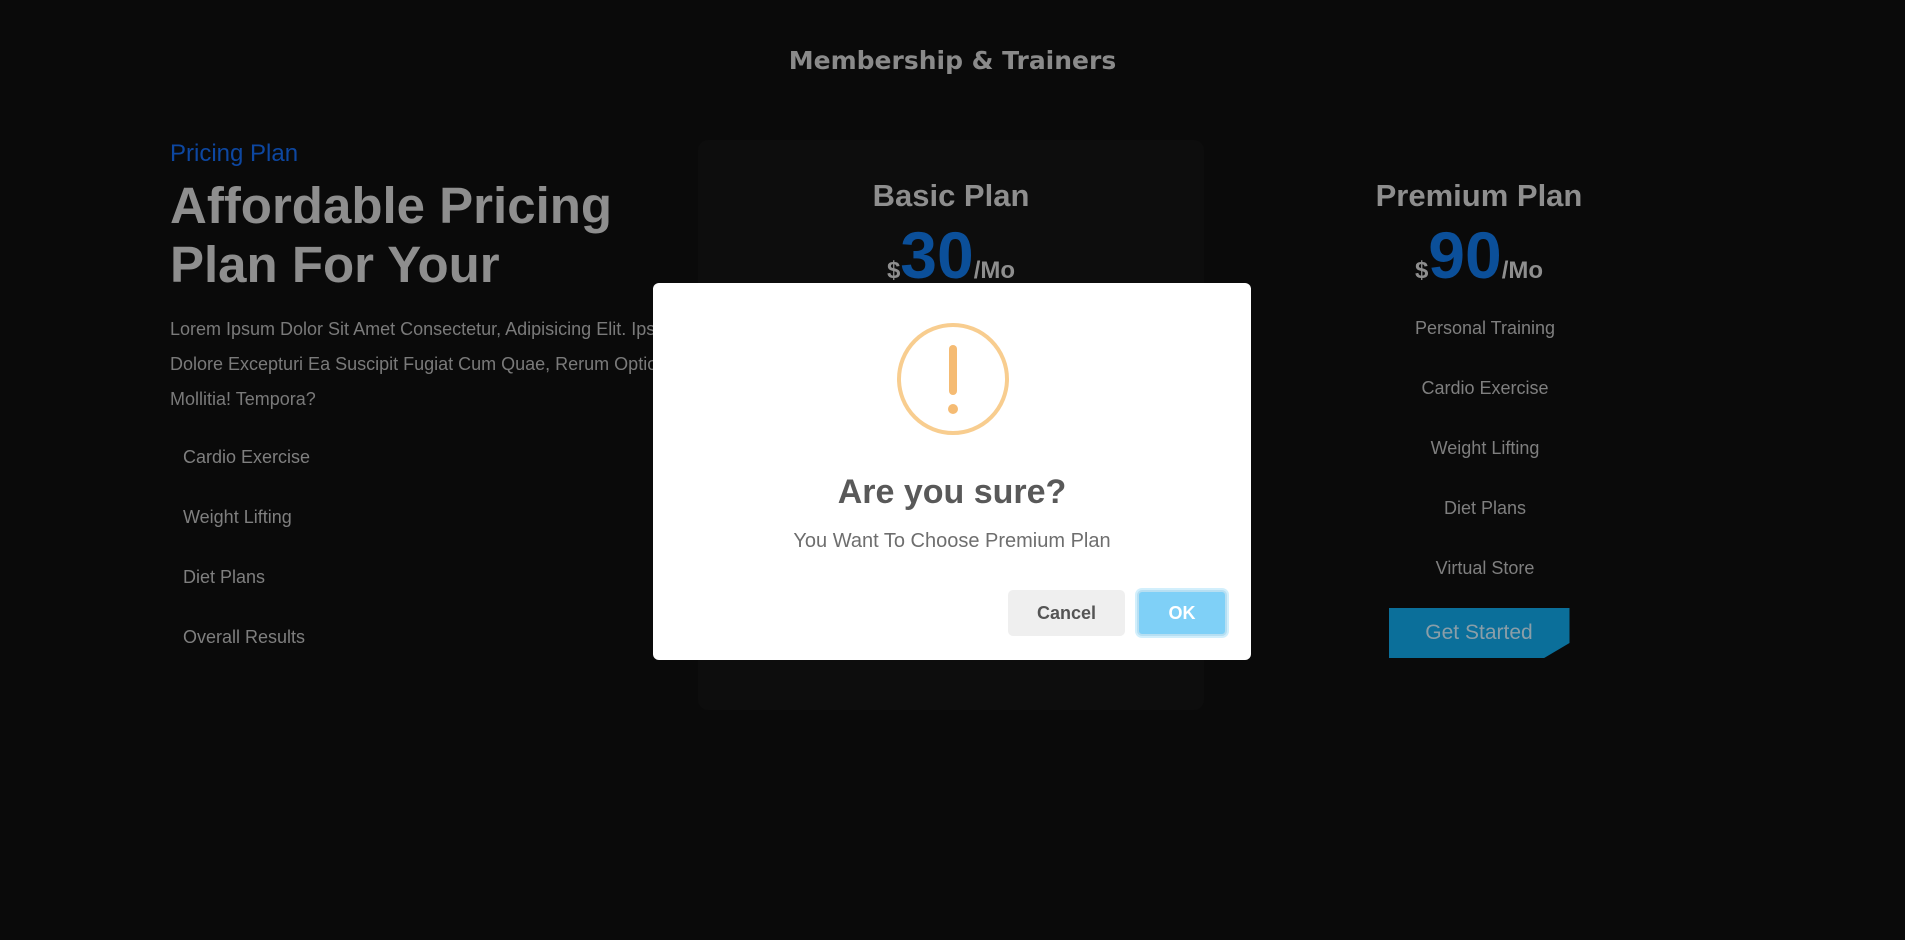 The width and height of the screenshot is (1905, 940). What do you see at coordinates (952, 541) in the screenshot?
I see `dialog-text: You Want To Choose Premium Plan` at bounding box center [952, 541].